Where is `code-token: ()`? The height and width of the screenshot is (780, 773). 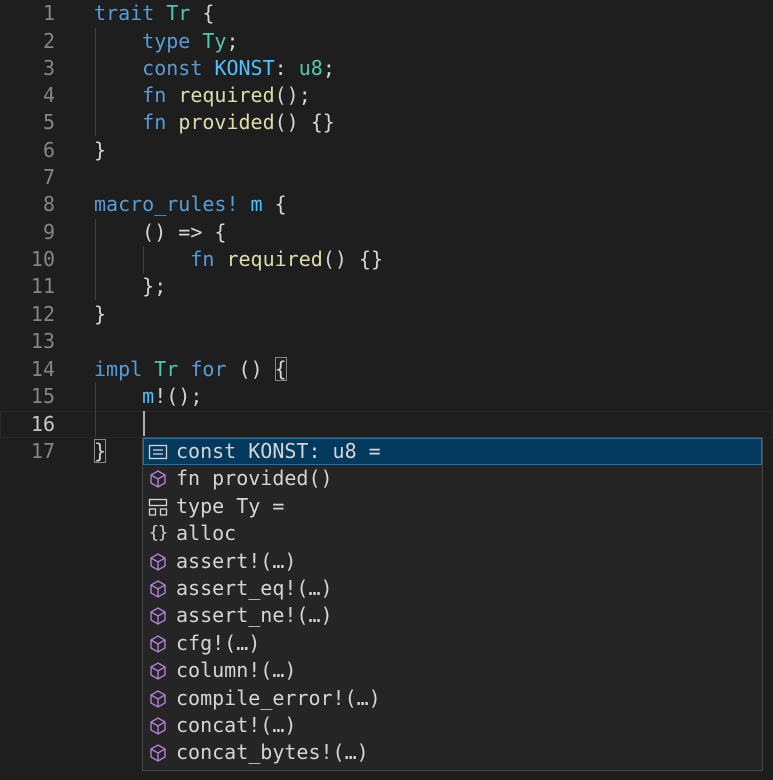 code-token: () is located at coordinates (250, 369).